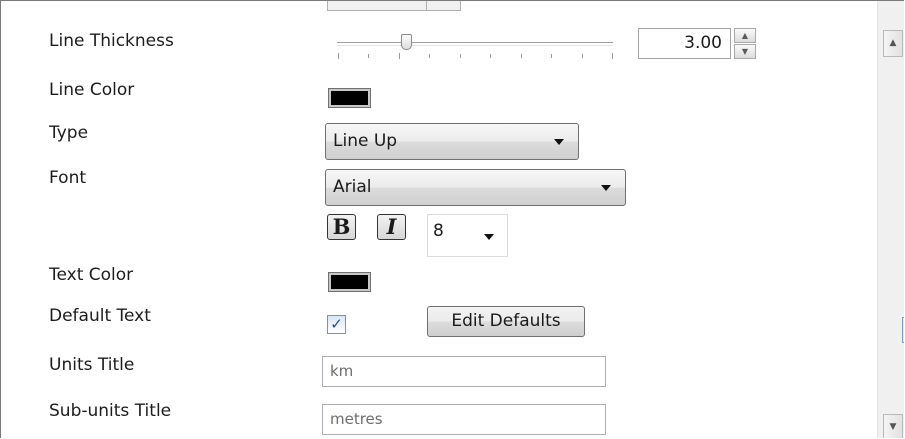  What do you see at coordinates (475, 44) in the screenshot?
I see `line-thickness-slider` at bounding box center [475, 44].